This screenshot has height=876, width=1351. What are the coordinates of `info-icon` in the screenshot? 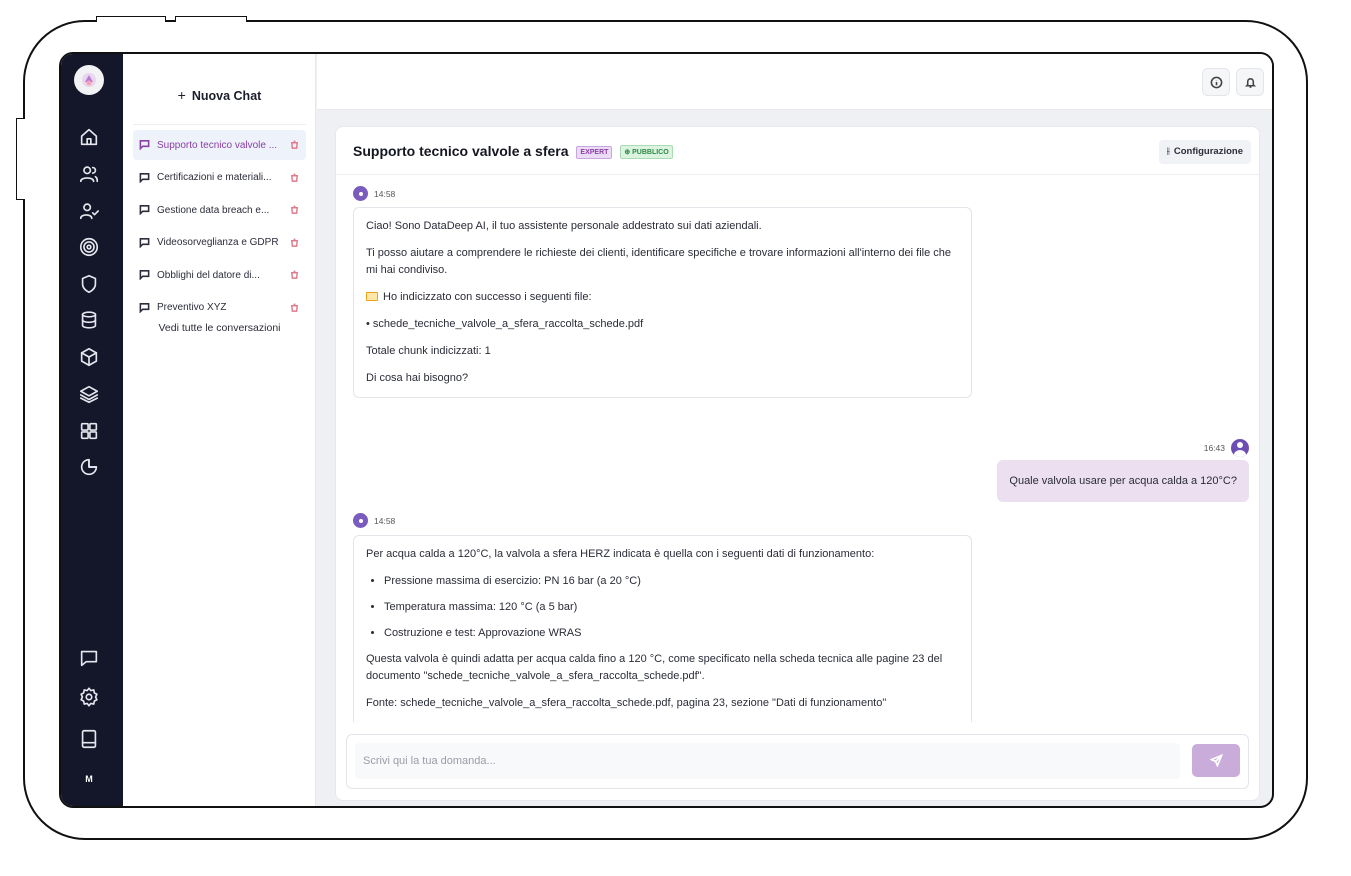 It's located at (1216, 82).